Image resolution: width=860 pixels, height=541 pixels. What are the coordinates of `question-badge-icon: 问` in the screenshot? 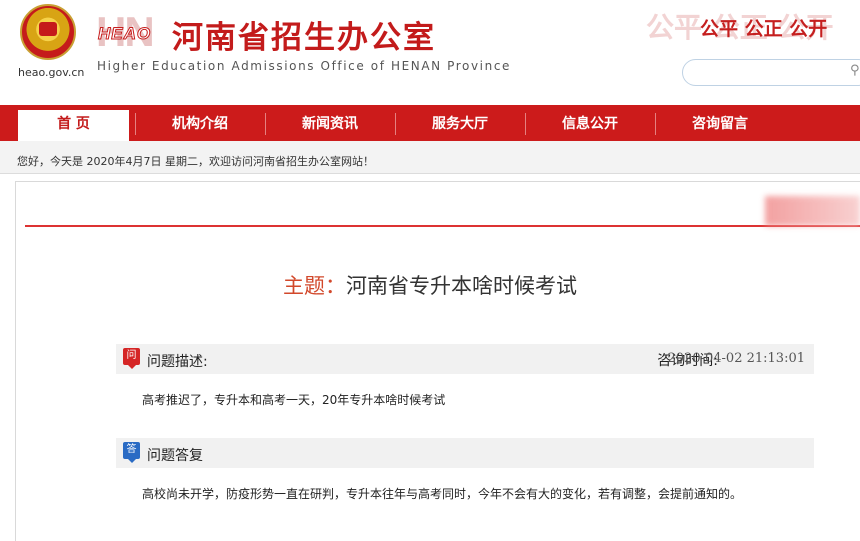 It's located at (131, 358).